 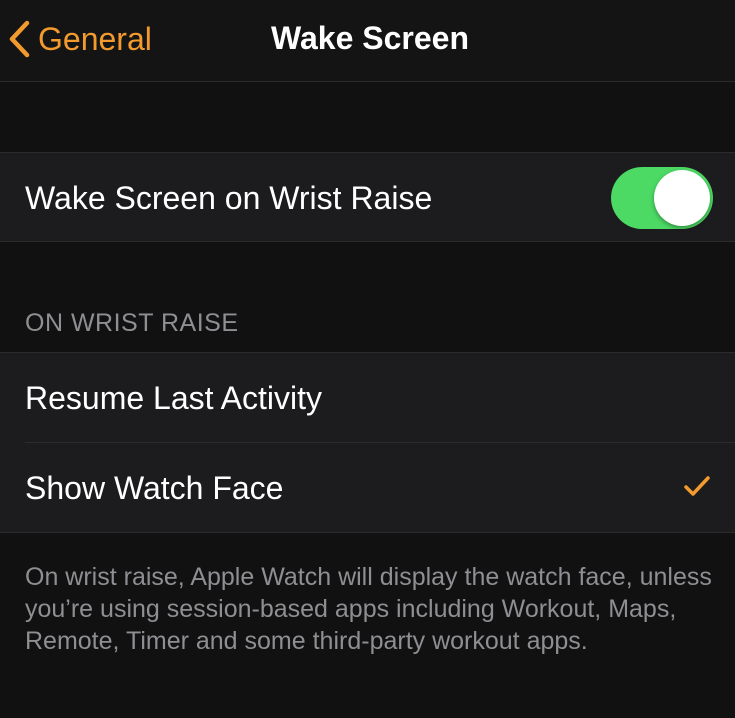 What do you see at coordinates (154, 487) in the screenshot?
I see `option-label: Show Watch Face` at bounding box center [154, 487].